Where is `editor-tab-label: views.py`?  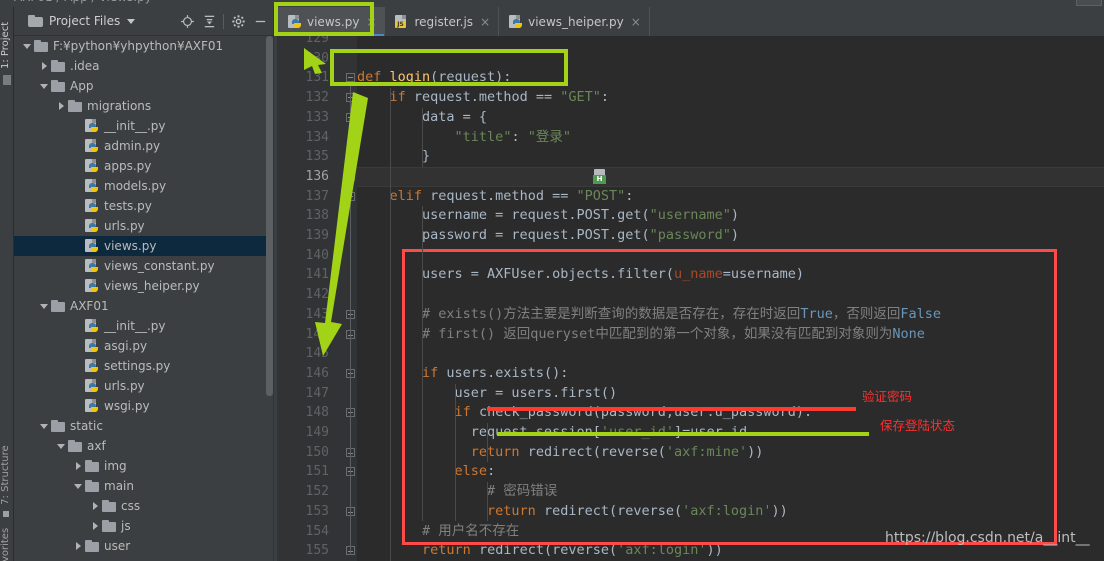 editor-tab-label: views.py is located at coordinates (333, 21).